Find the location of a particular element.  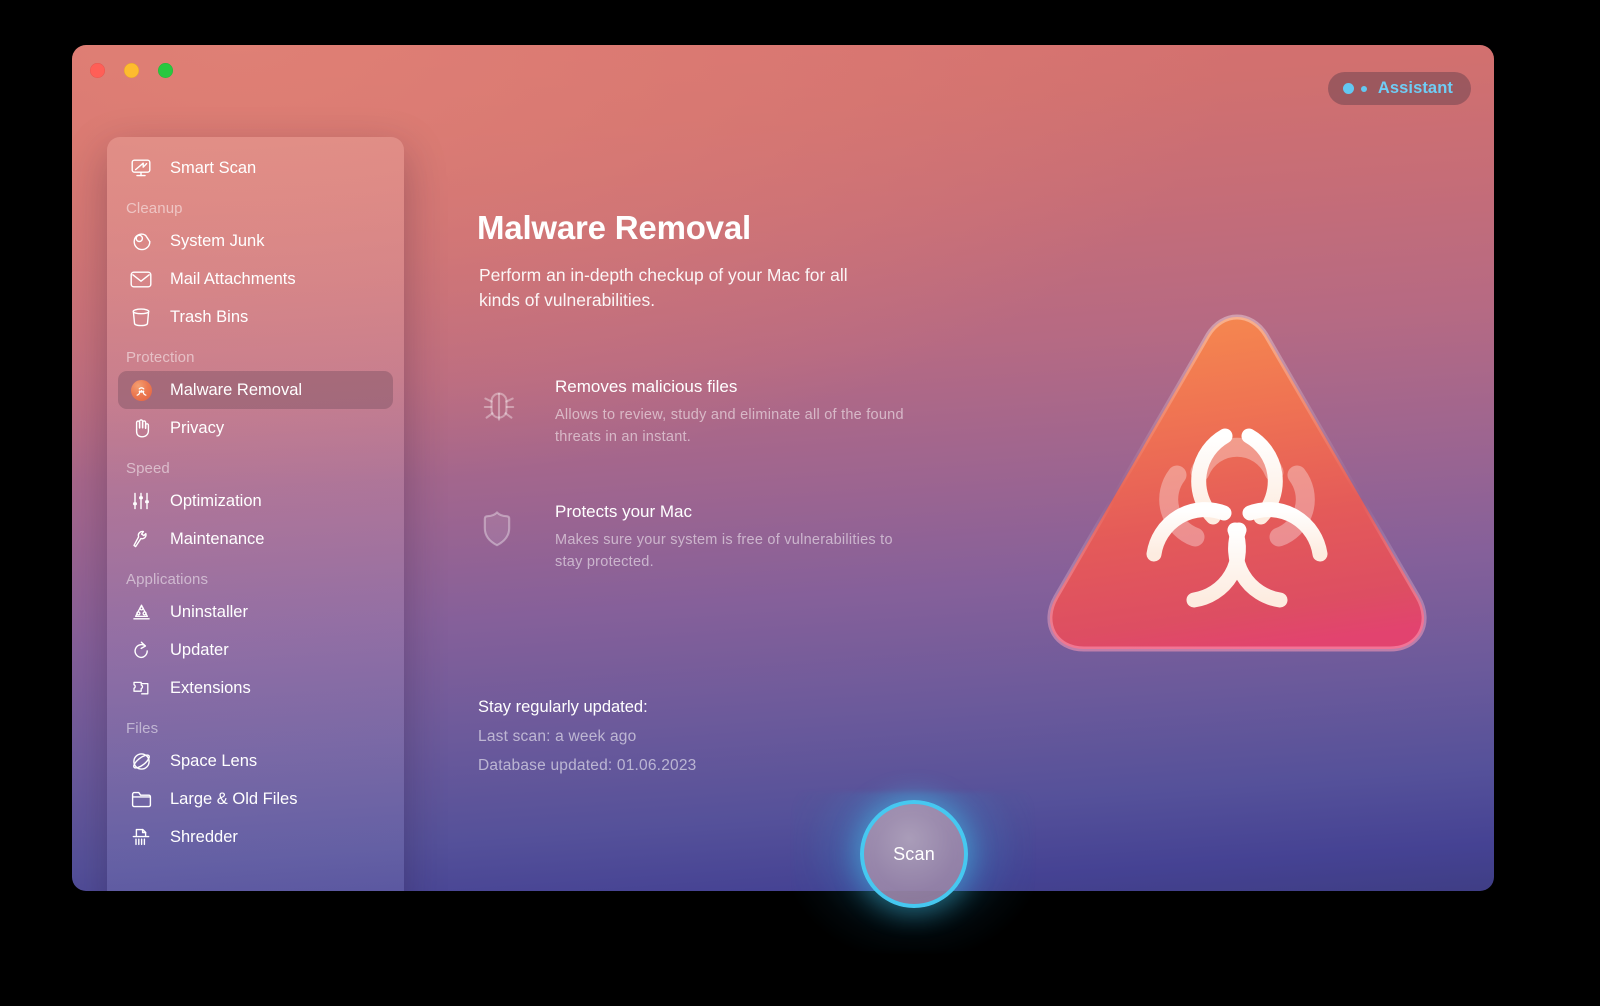

uninstaller-icon is located at coordinates (141, 612).